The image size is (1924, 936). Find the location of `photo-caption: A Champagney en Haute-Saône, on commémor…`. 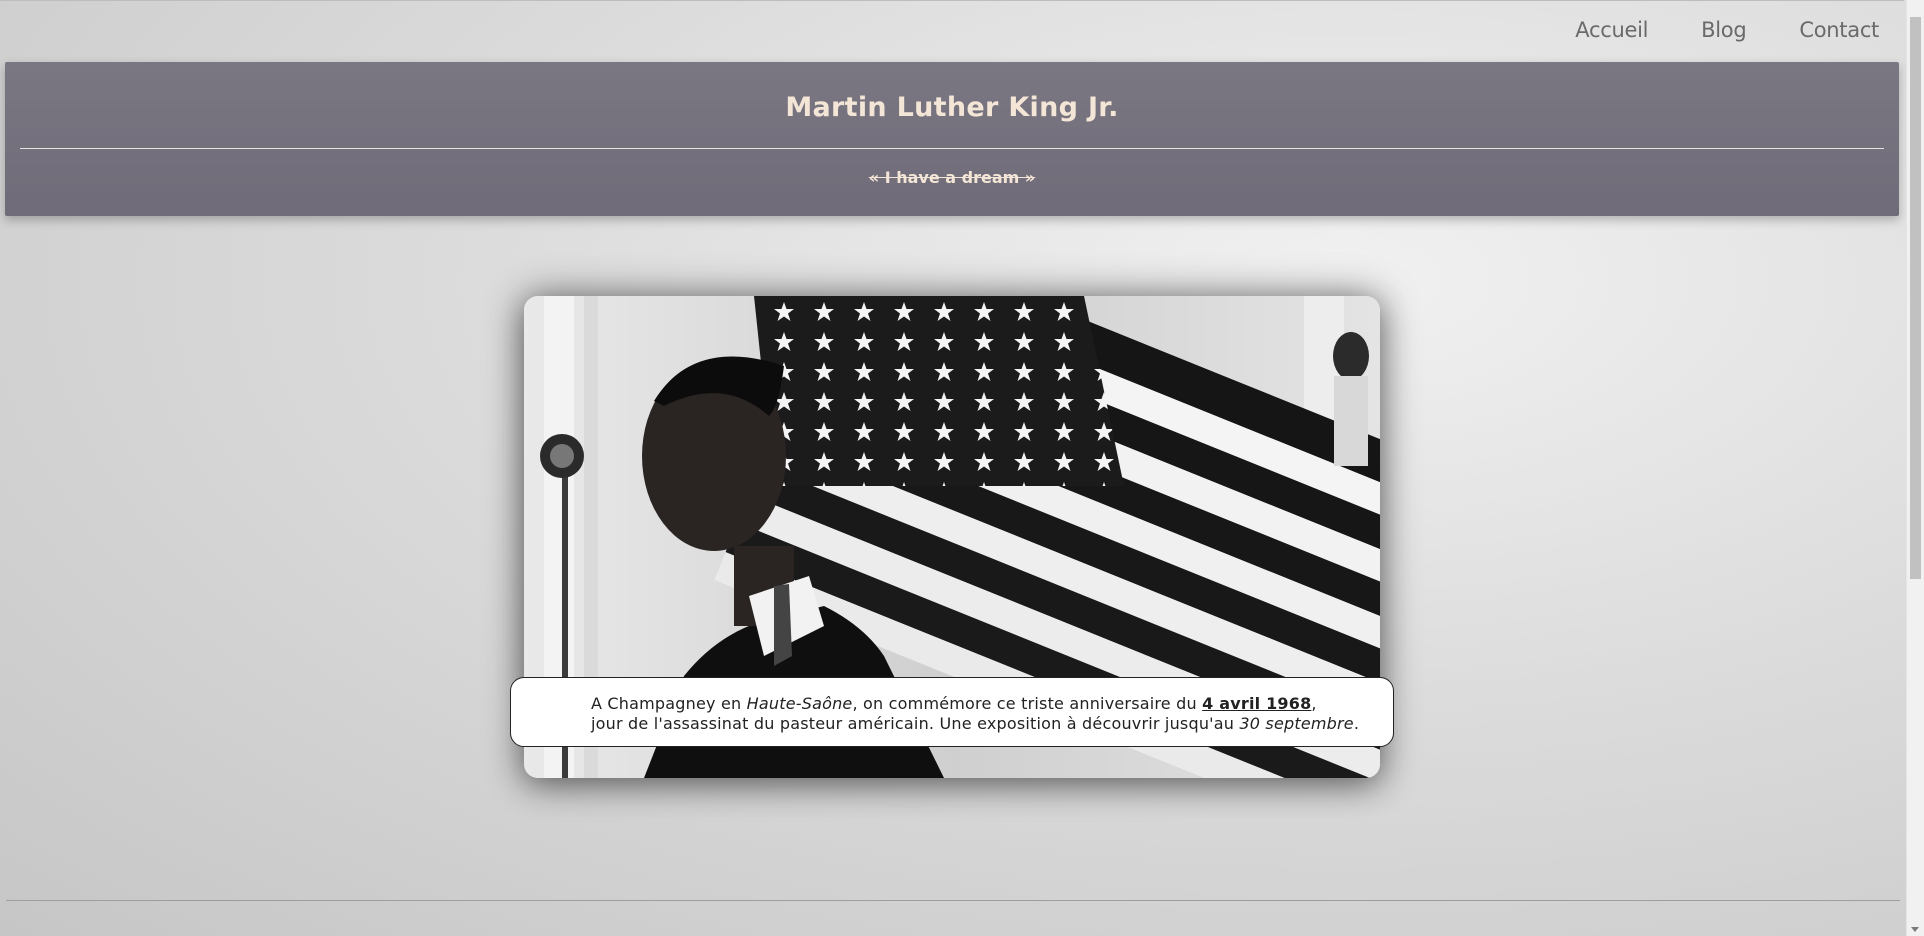

photo-caption: A Champagney en Haute-Saône, on commémor… is located at coordinates (952, 712).